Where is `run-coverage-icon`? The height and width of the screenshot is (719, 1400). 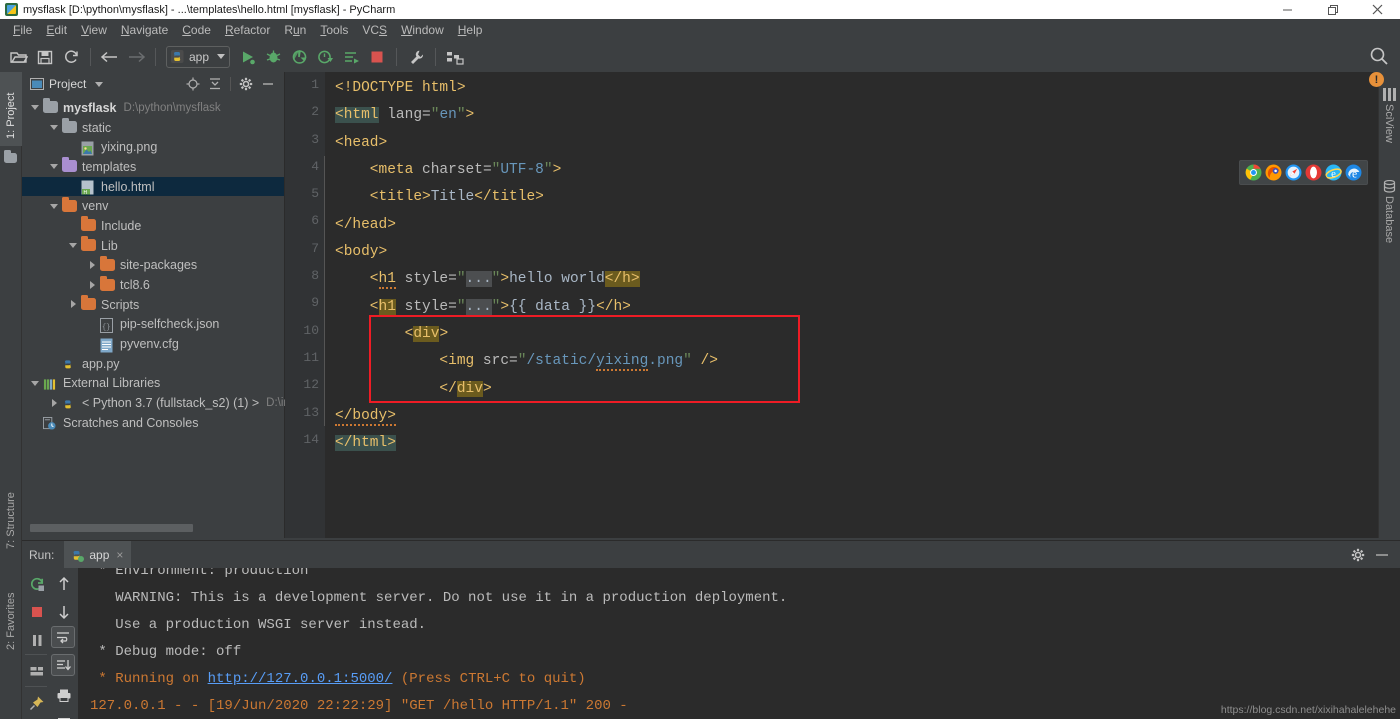 run-coverage-icon is located at coordinates (299, 57).